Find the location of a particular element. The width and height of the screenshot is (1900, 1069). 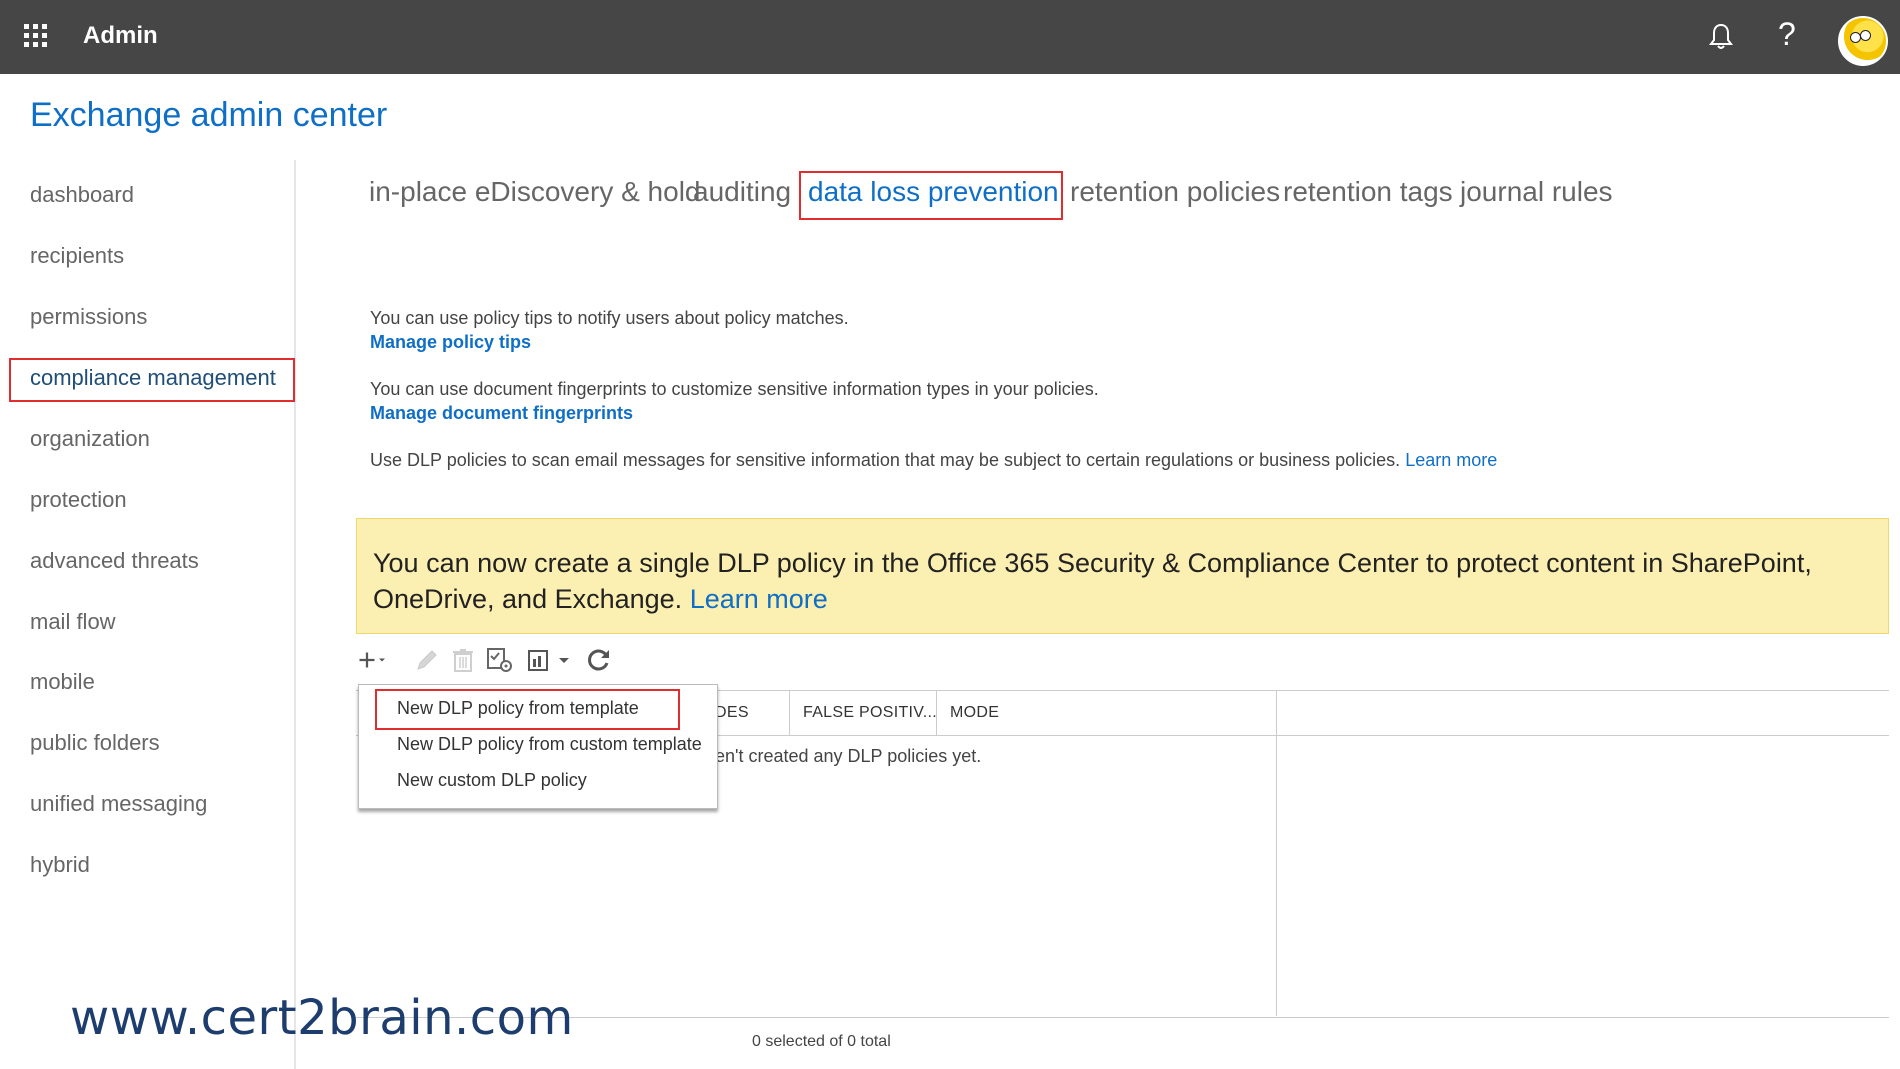

refresh-icon is located at coordinates (599, 660).